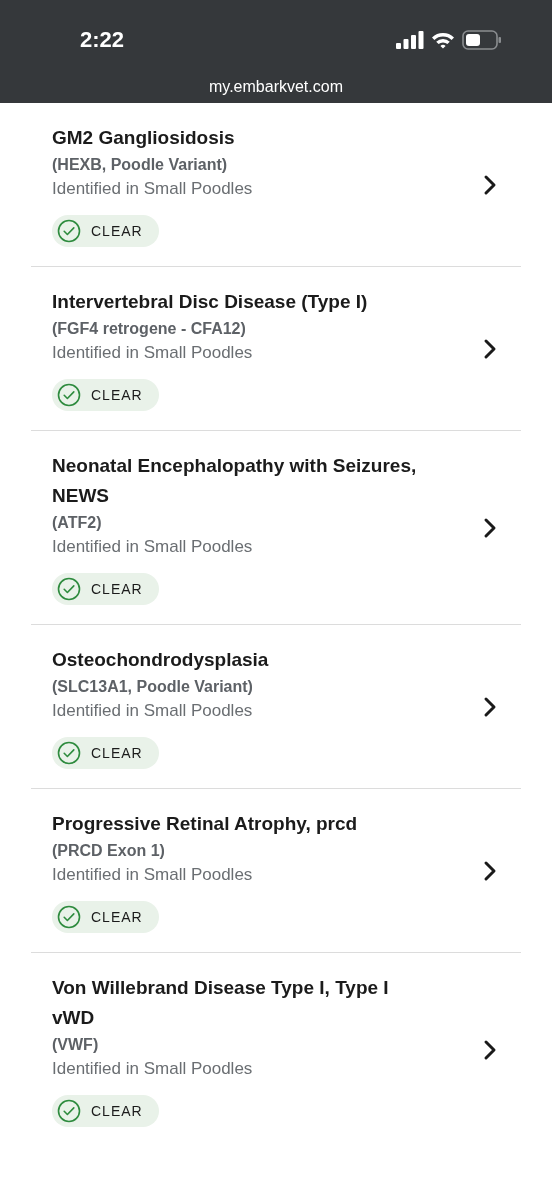  What do you see at coordinates (153, 687) in the screenshot?
I see `gene-label: (SLC13A1, Poodle Variant)` at bounding box center [153, 687].